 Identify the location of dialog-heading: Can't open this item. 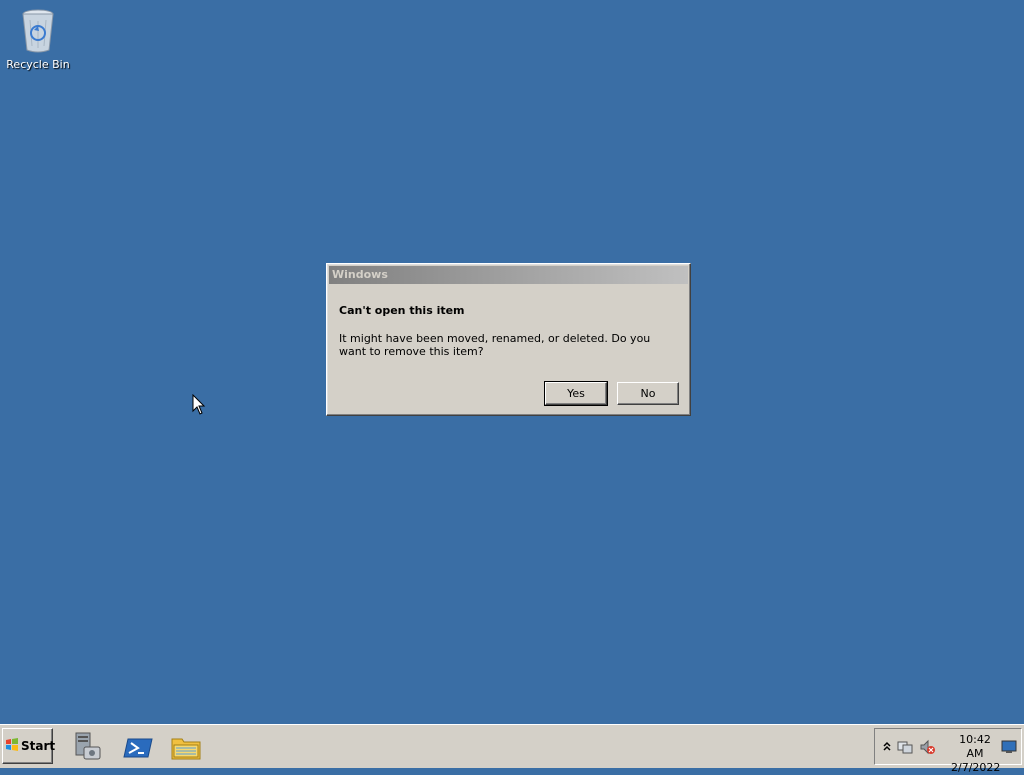
(402, 310).